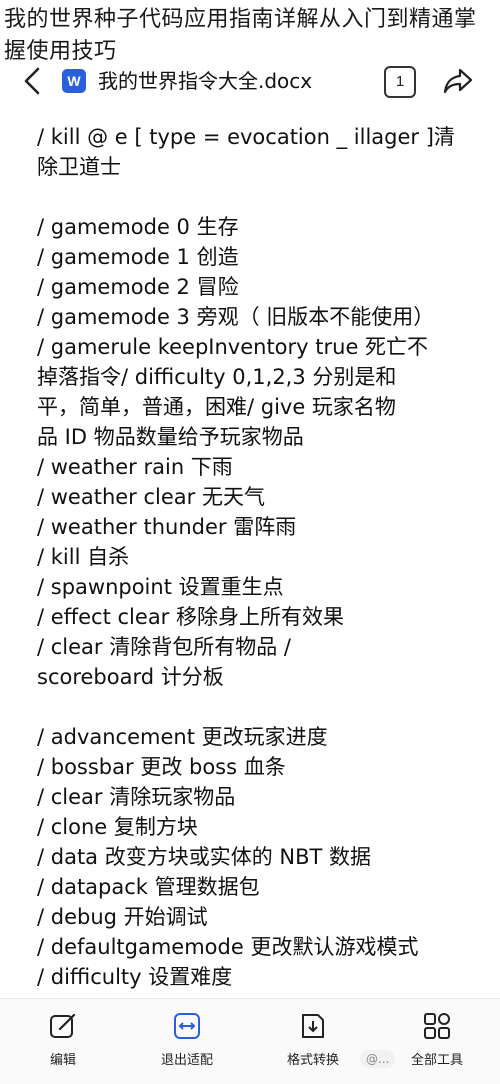 This screenshot has height=1084, width=500. Describe the element at coordinates (228, 947) in the screenshot. I see `document-line: / defaultgamemode 更改默认游戏模式` at that location.